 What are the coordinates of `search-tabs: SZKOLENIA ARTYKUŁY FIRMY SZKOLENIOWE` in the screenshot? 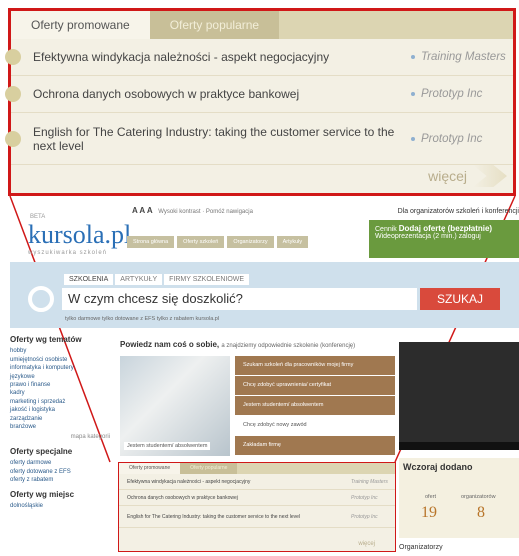 It's located at (157, 279).